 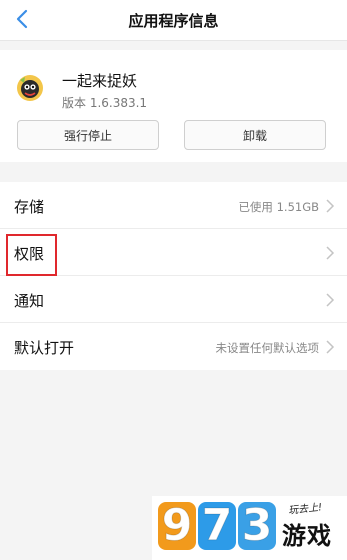 I want to click on watermark-logo: 9 7 3 玩去上! 游戏, so click(x=249, y=528).